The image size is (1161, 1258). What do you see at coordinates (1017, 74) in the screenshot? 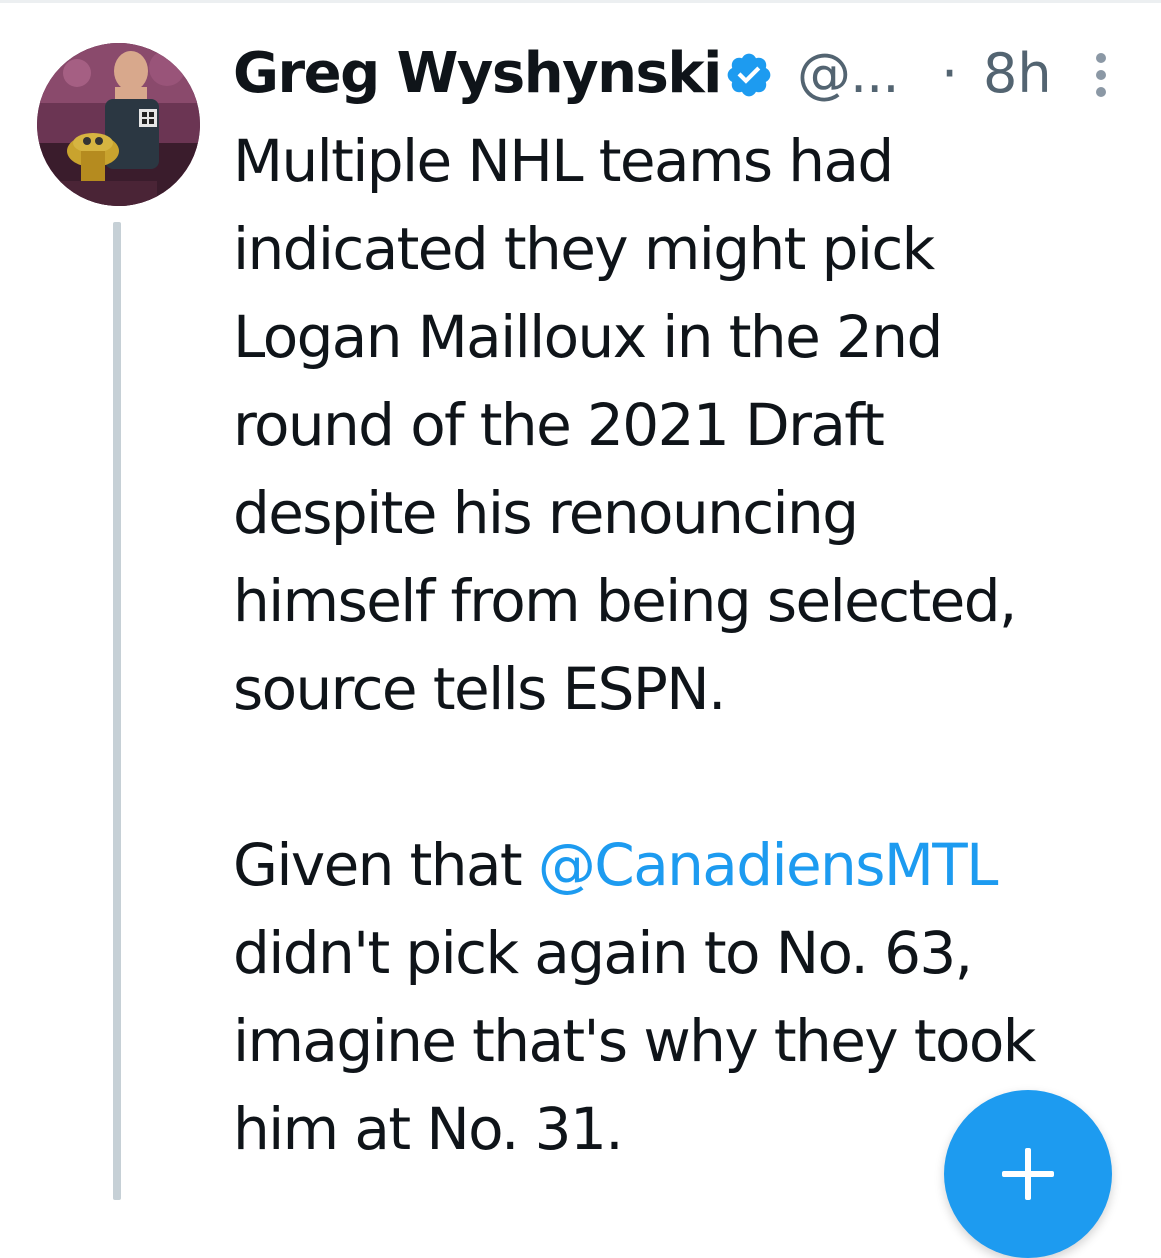
I see `tweet-timestamp: 8h` at bounding box center [1017, 74].